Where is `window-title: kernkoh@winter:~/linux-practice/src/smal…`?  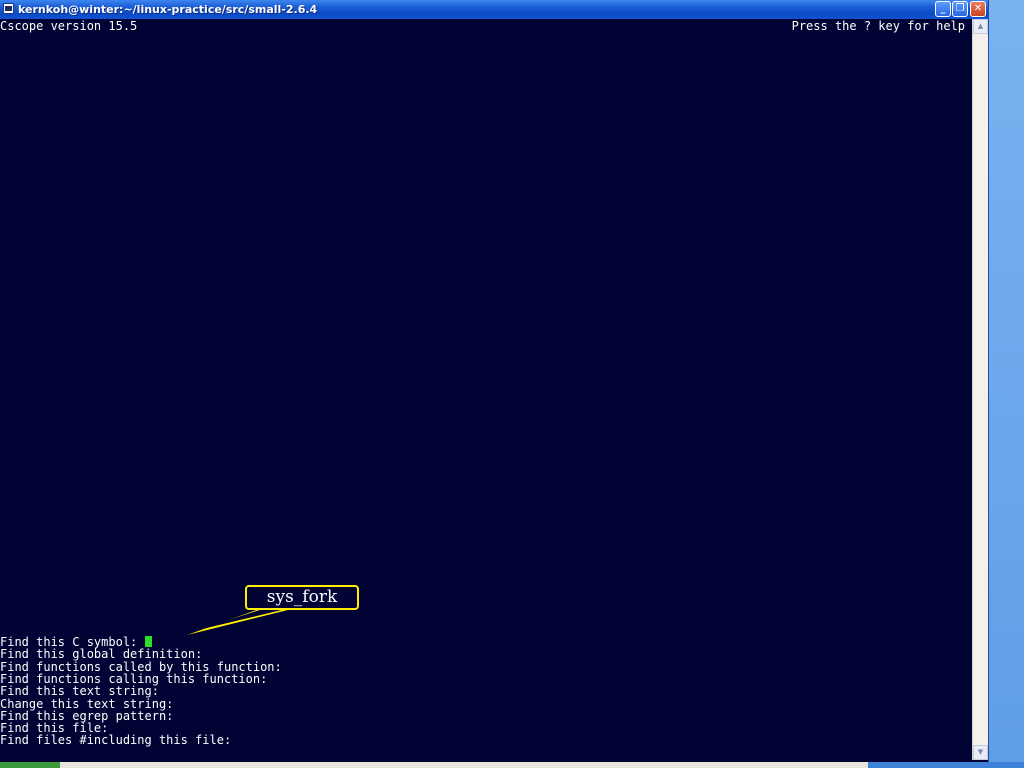 window-title: kernkoh@winter:~/linux-practice/src/smal… is located at coordinates (168, 9).